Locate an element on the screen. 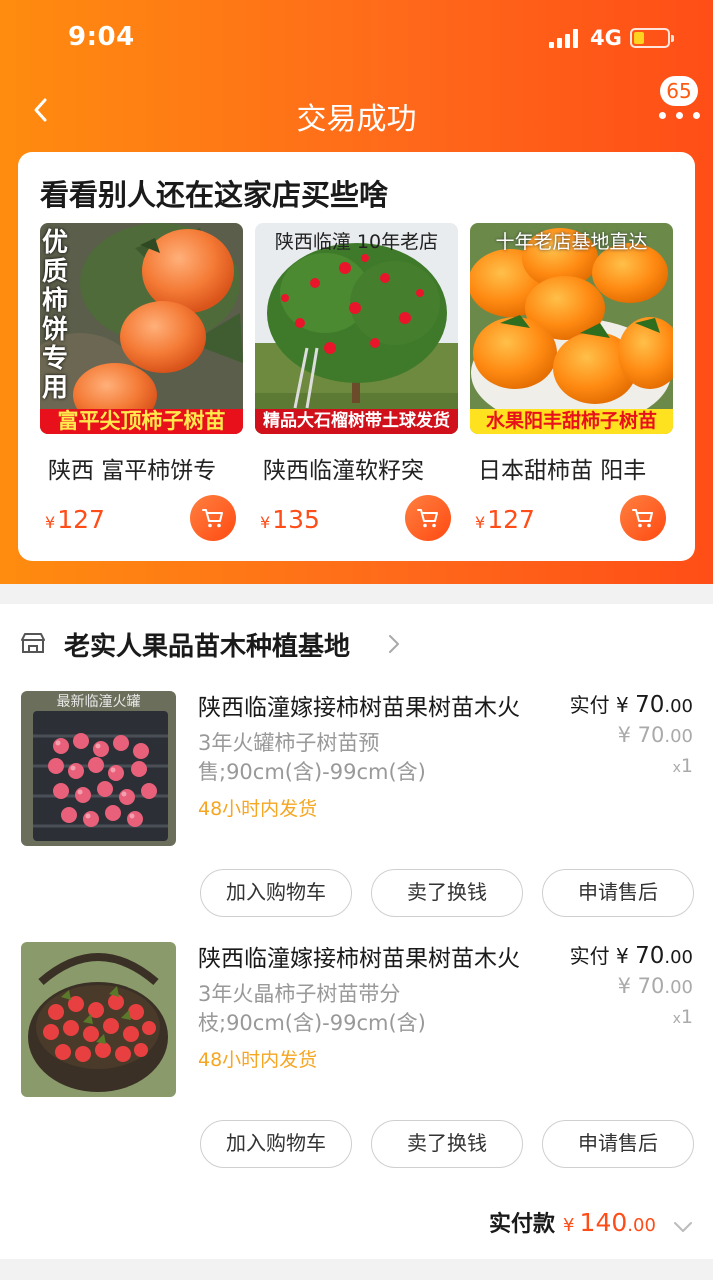  item-thumbnail is located at coordinates (98, 1019).